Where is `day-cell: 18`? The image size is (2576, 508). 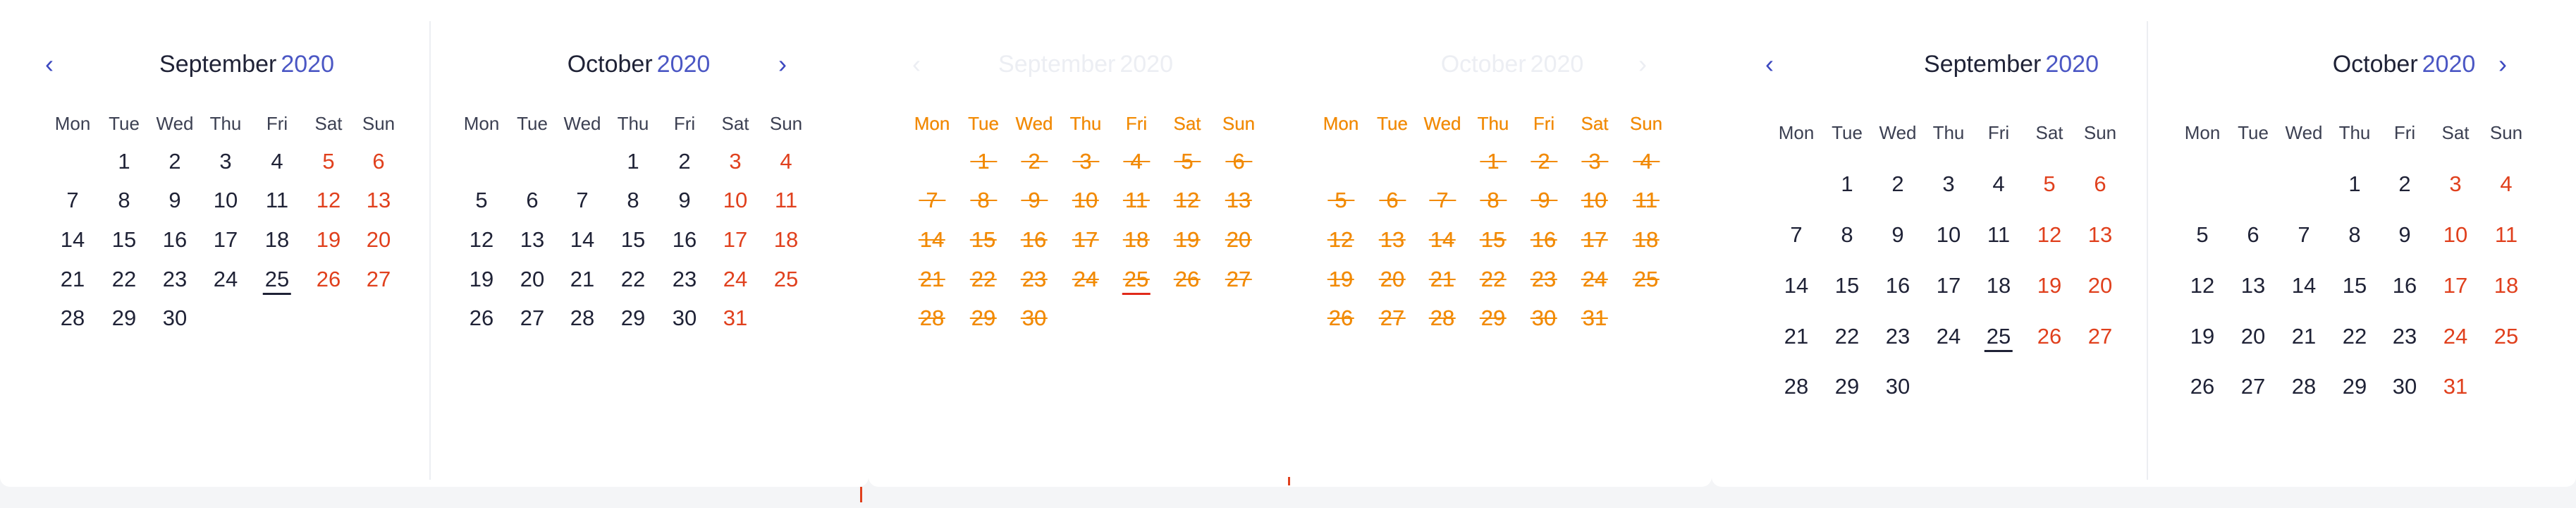 day-cell: 18 is located at coordinates (786, 240).